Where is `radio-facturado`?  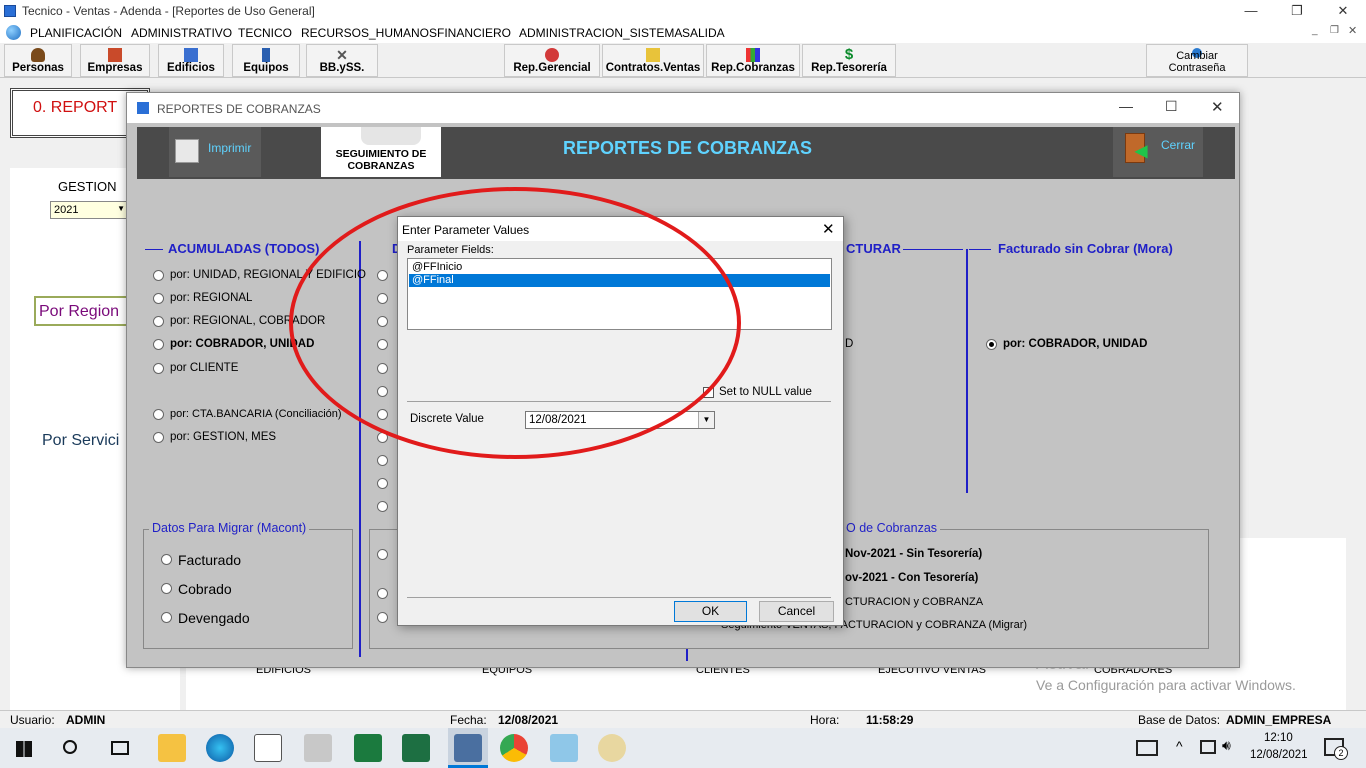 radio-facturado is located at coordinates (166, 559).